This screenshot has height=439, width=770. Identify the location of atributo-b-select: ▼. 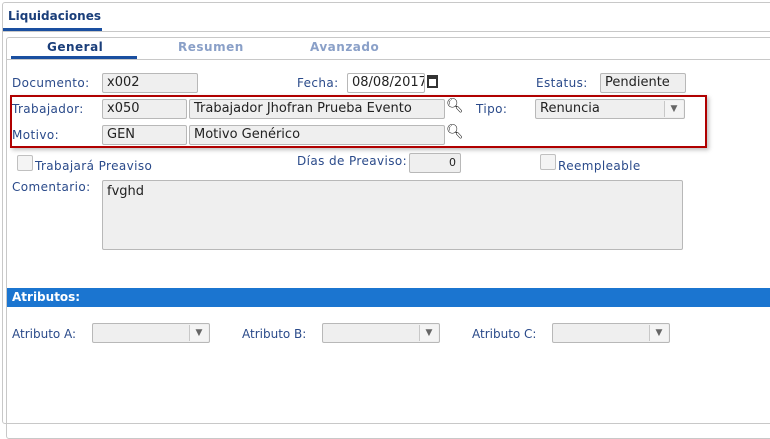
(381, 333).